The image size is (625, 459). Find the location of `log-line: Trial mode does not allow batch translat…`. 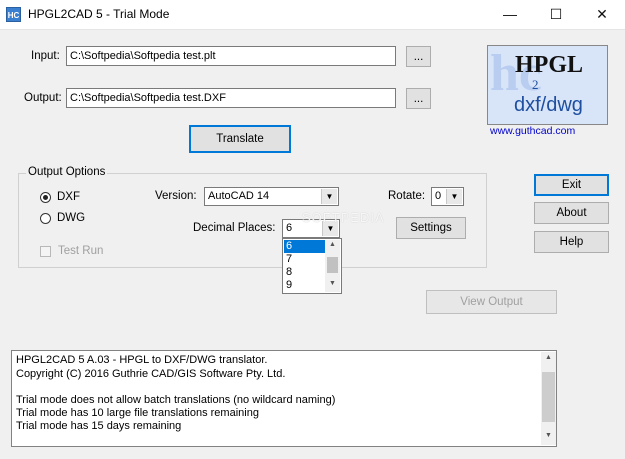

log-line: Trial mode does not allow batch translat… is located at coordinates (176, 400).